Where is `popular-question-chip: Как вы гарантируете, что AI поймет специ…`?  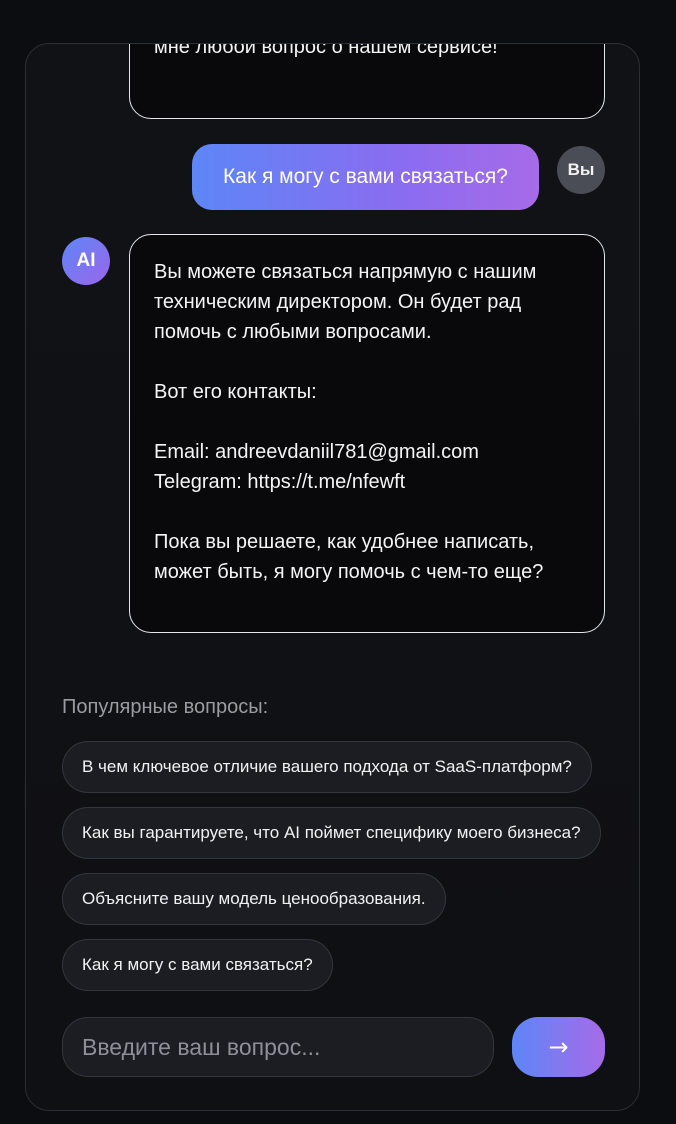 popular-question-chip: Как вы гарантируете, что AI поймет специ… is located at coordinates (331, 833).